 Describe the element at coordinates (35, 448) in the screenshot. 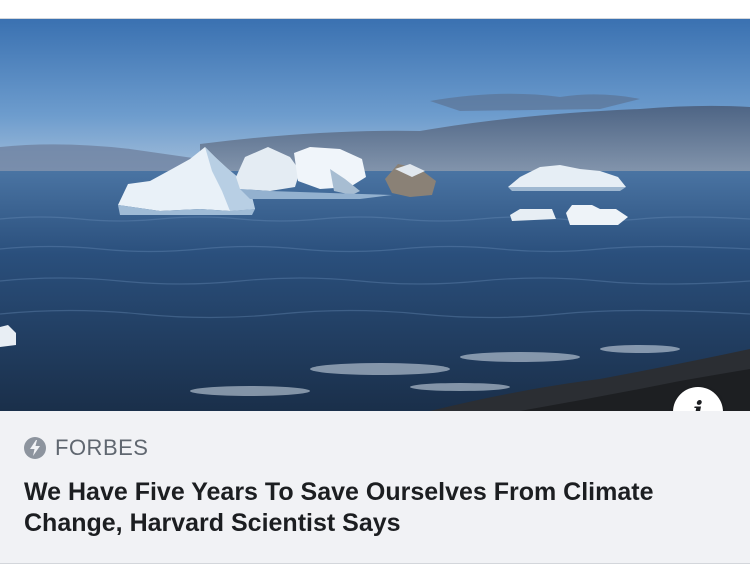

I see `lightning-bolt-icon` at that location.